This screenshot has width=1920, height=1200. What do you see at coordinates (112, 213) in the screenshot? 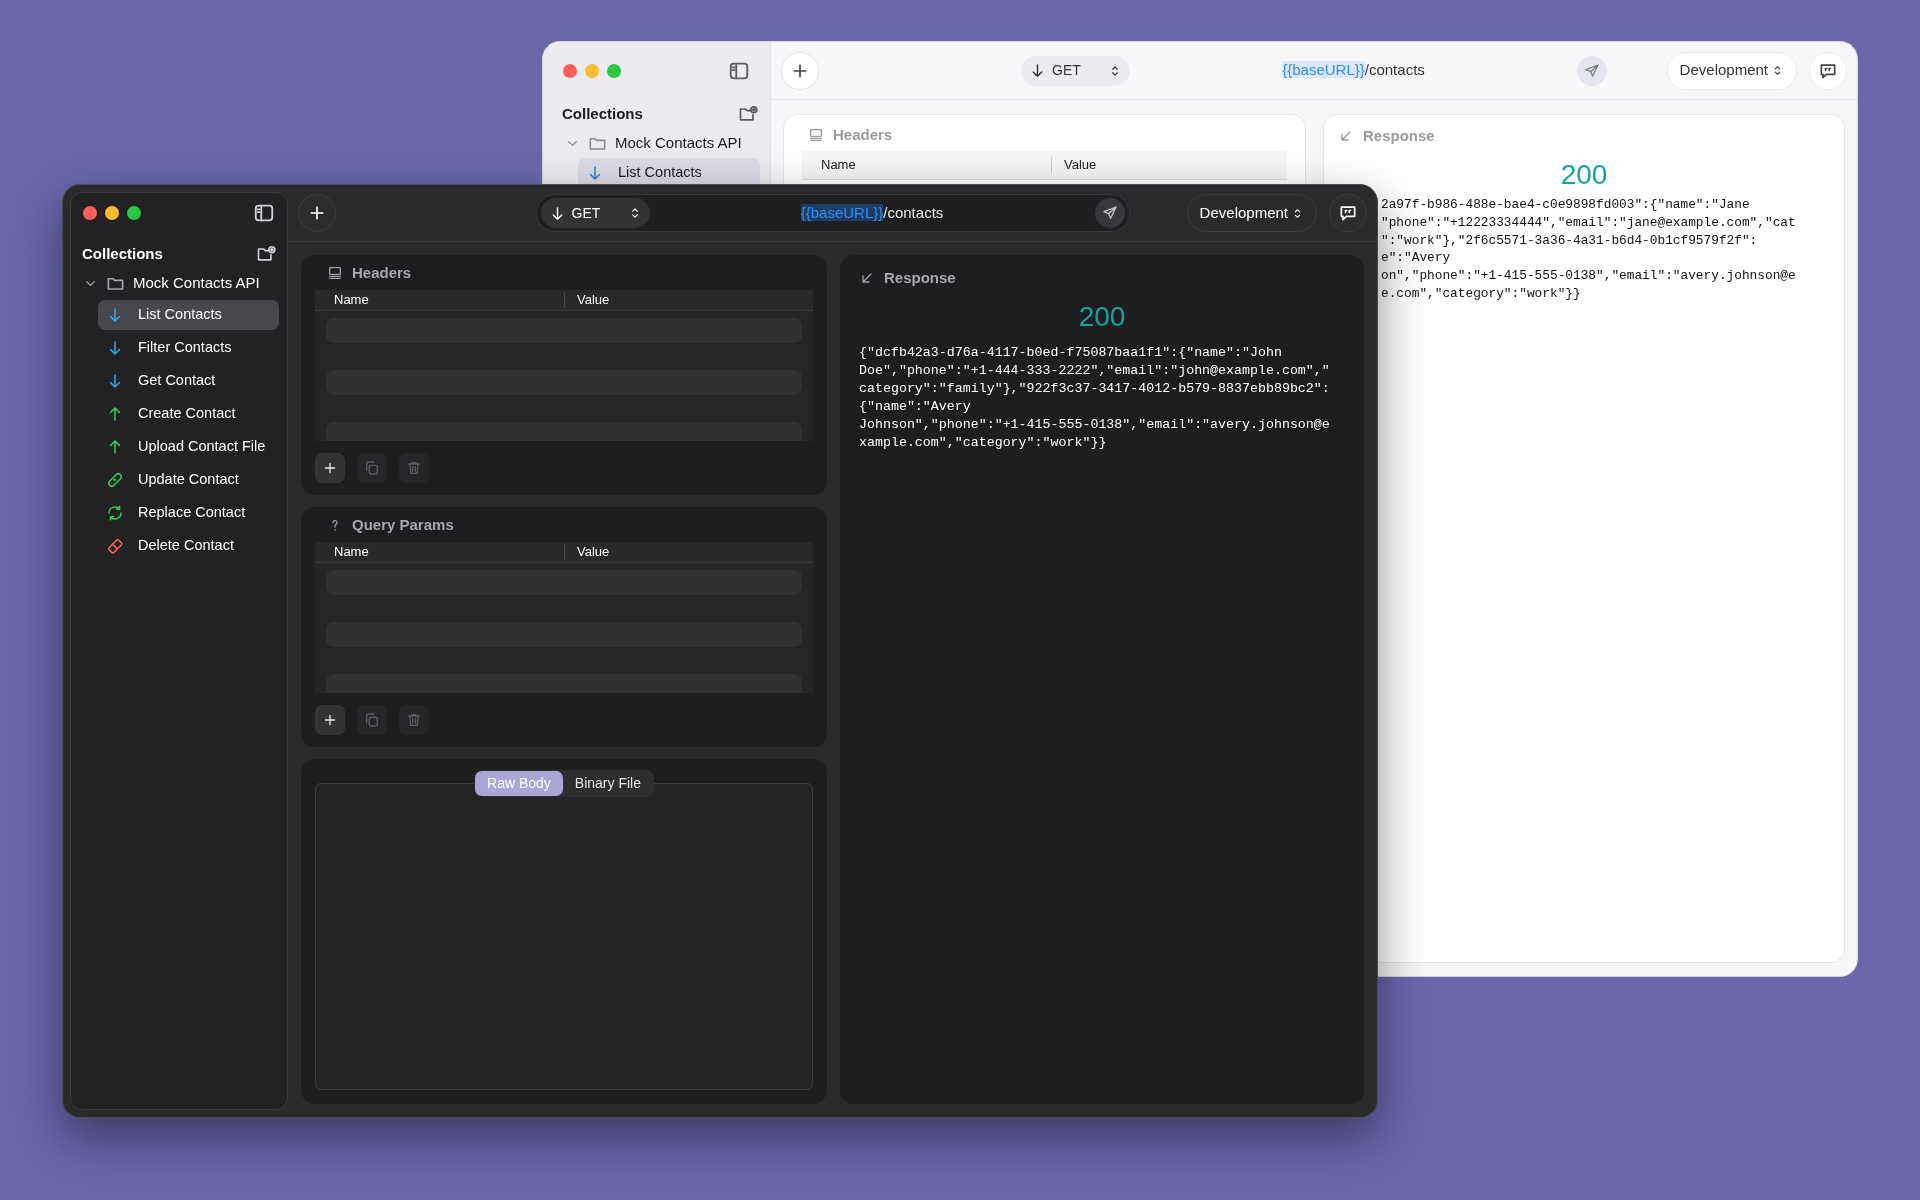
I see `minimize-button` at bounding box center [112, 213].